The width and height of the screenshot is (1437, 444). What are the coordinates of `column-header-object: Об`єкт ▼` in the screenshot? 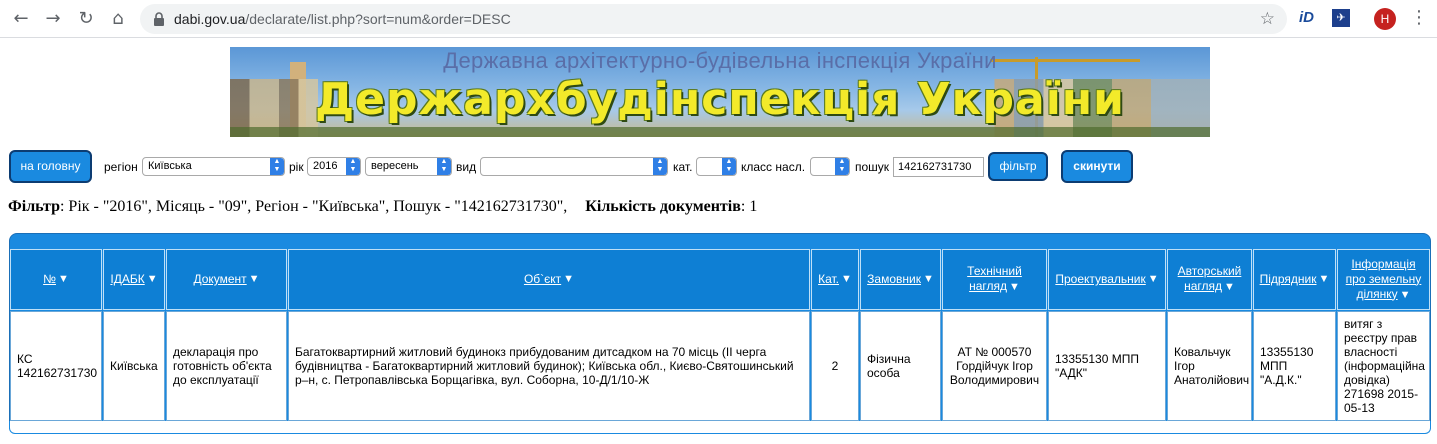 It's located at (549, 279).